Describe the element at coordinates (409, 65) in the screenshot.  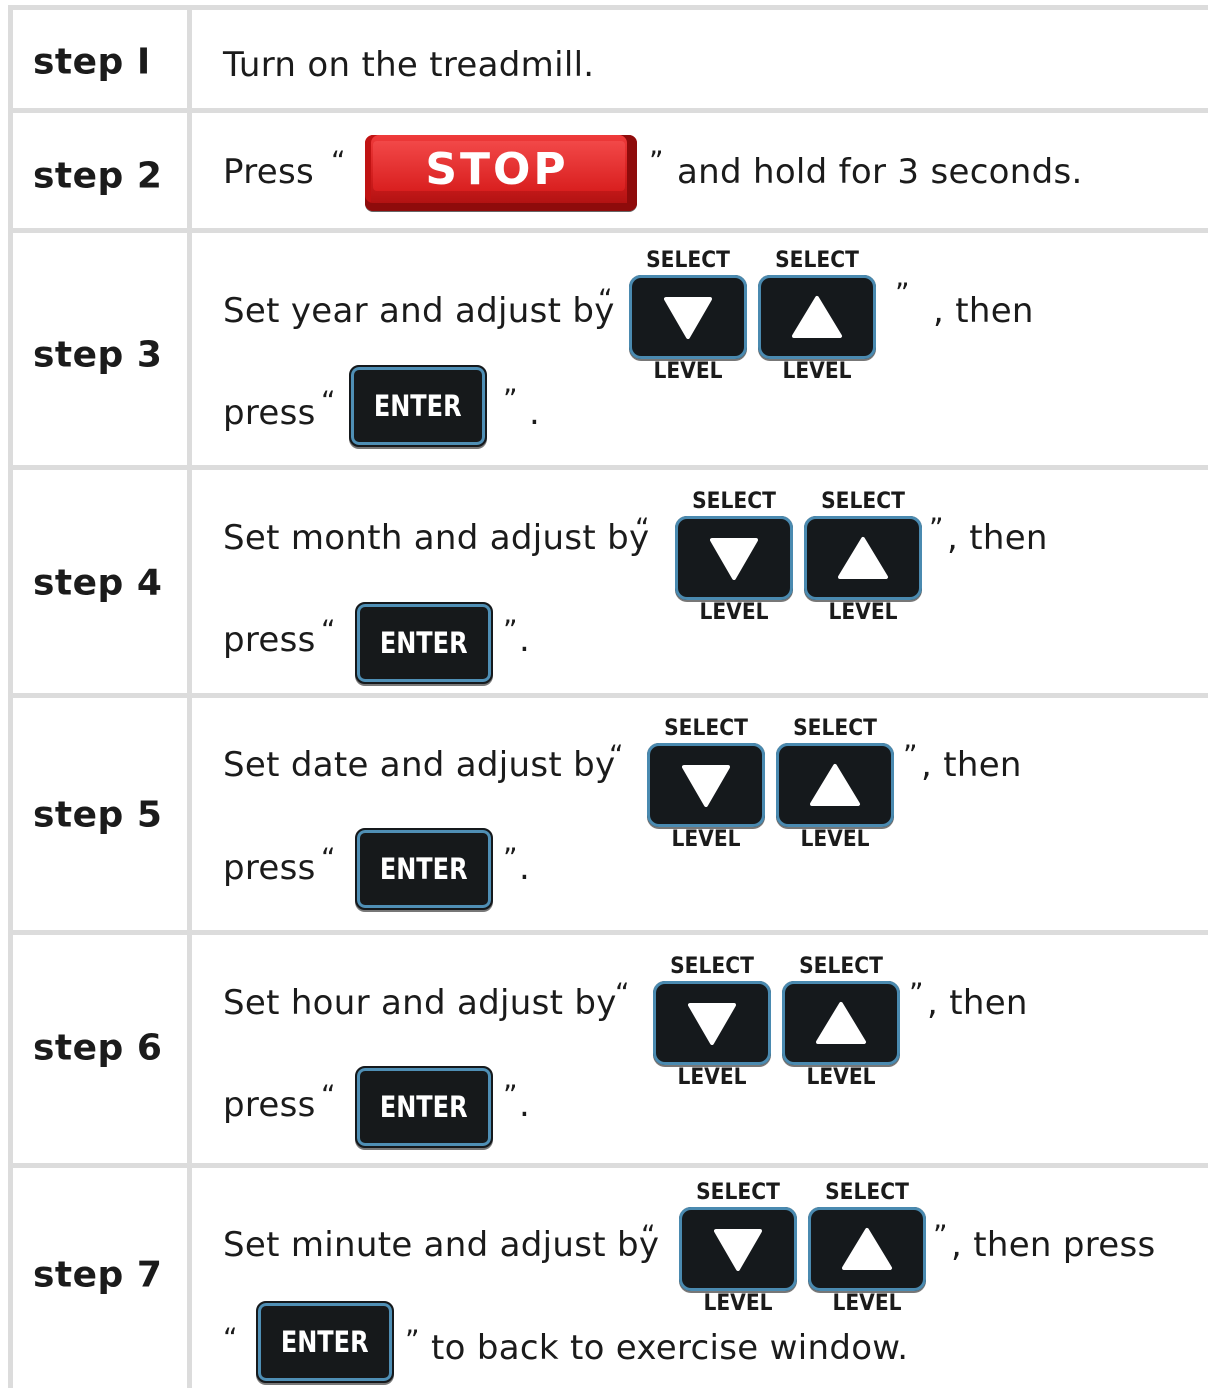
I see `step-text: Turn on the treadmill.` at that location.